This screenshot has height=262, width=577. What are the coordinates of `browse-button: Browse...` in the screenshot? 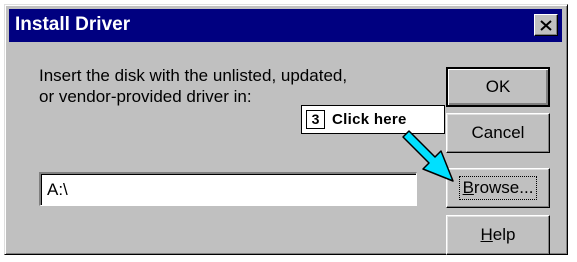 It's located at (498, 188).